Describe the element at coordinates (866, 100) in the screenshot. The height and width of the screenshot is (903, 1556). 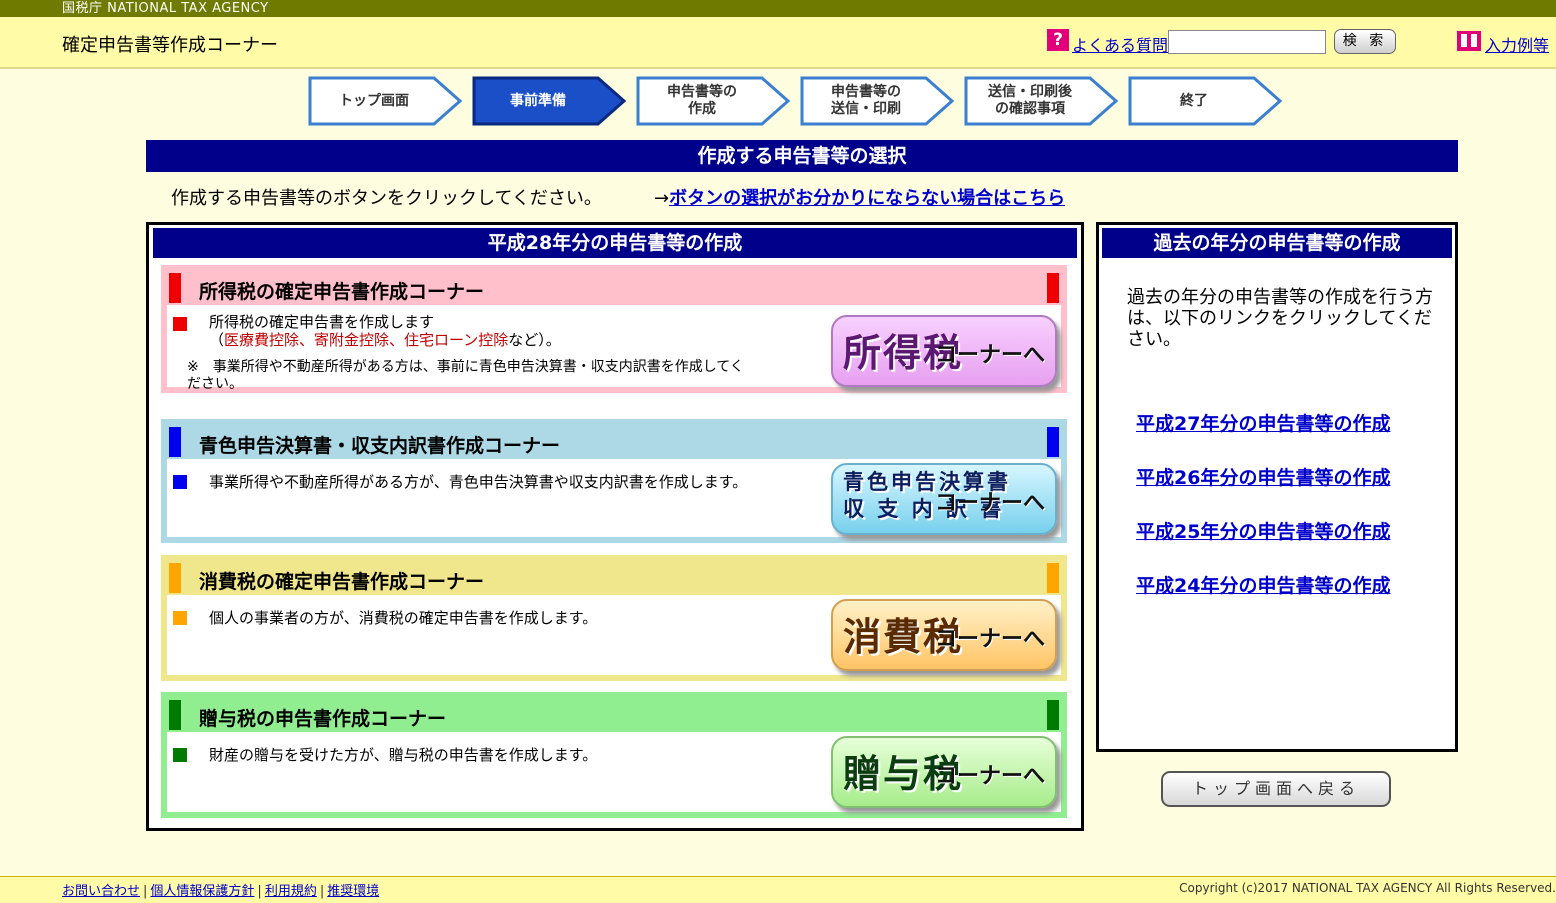
I see `step-label: 申告書等の 送信・印刷` at that location.